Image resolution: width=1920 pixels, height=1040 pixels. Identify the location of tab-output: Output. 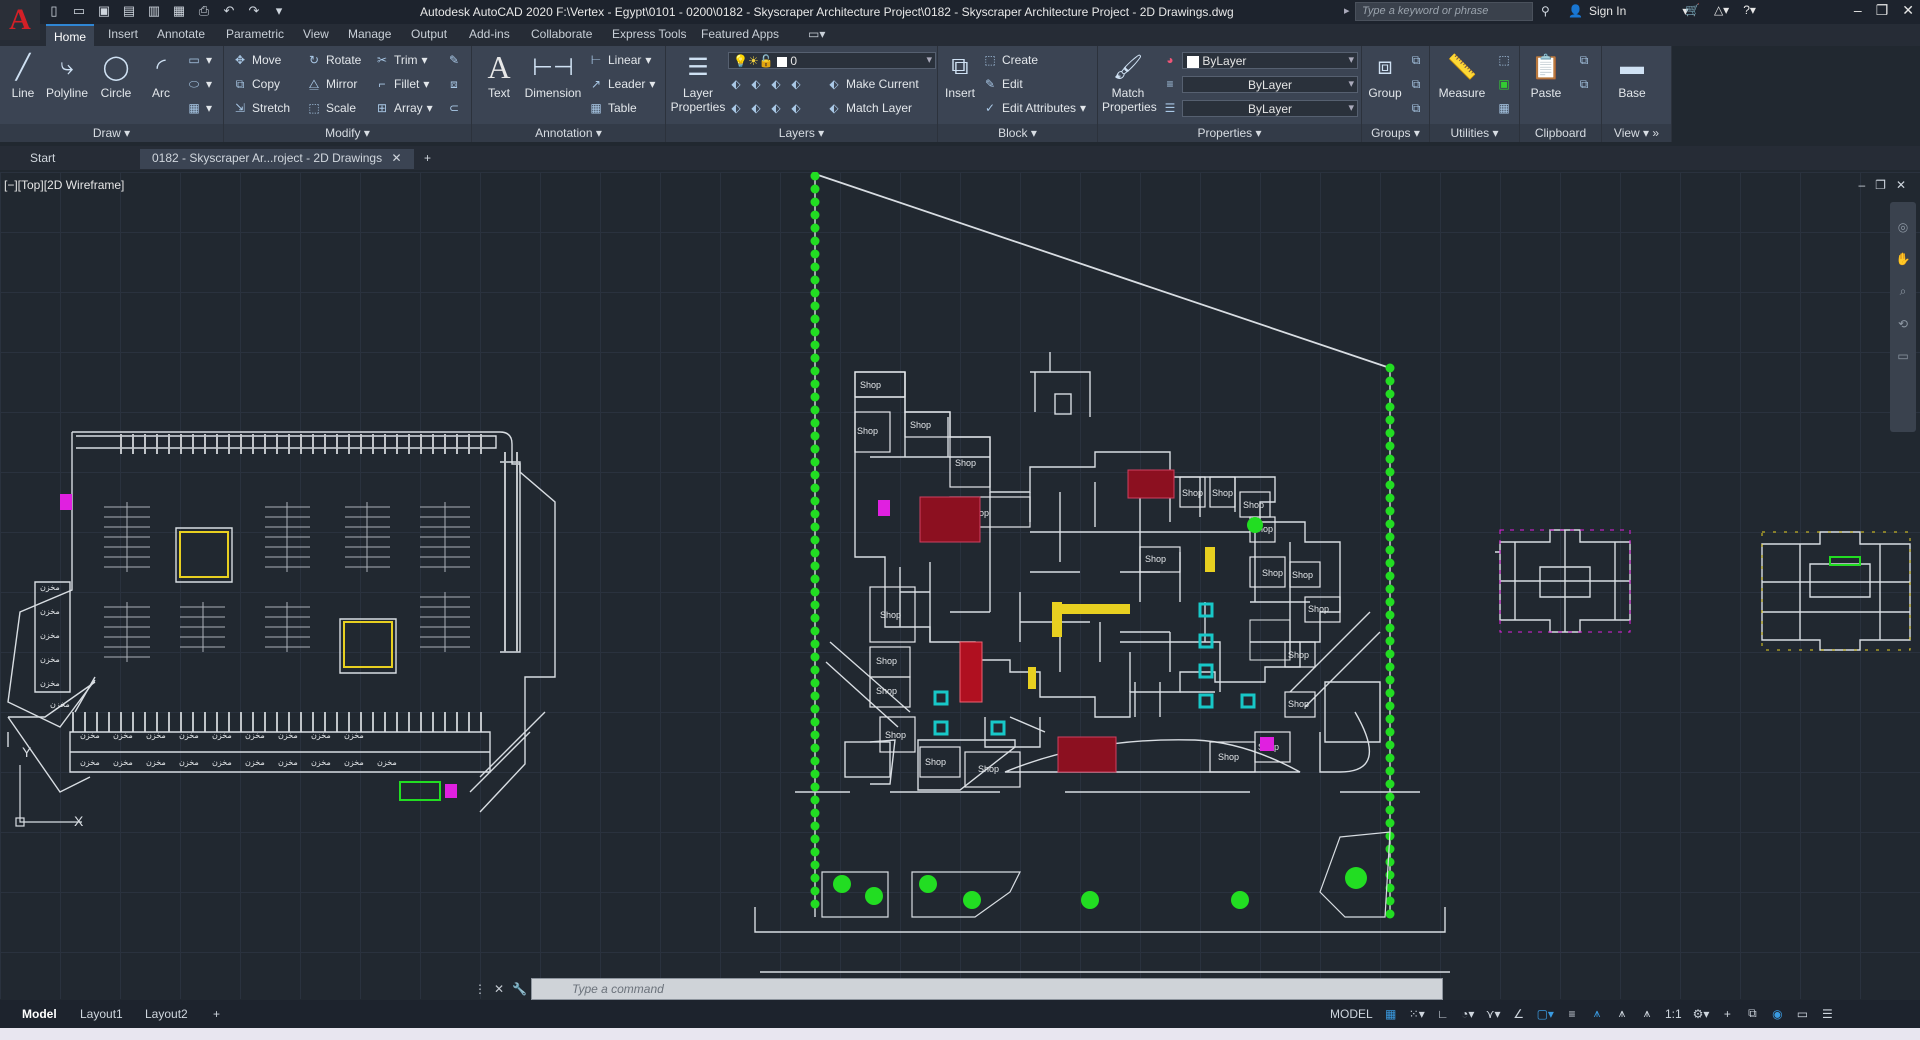
(429, 34).